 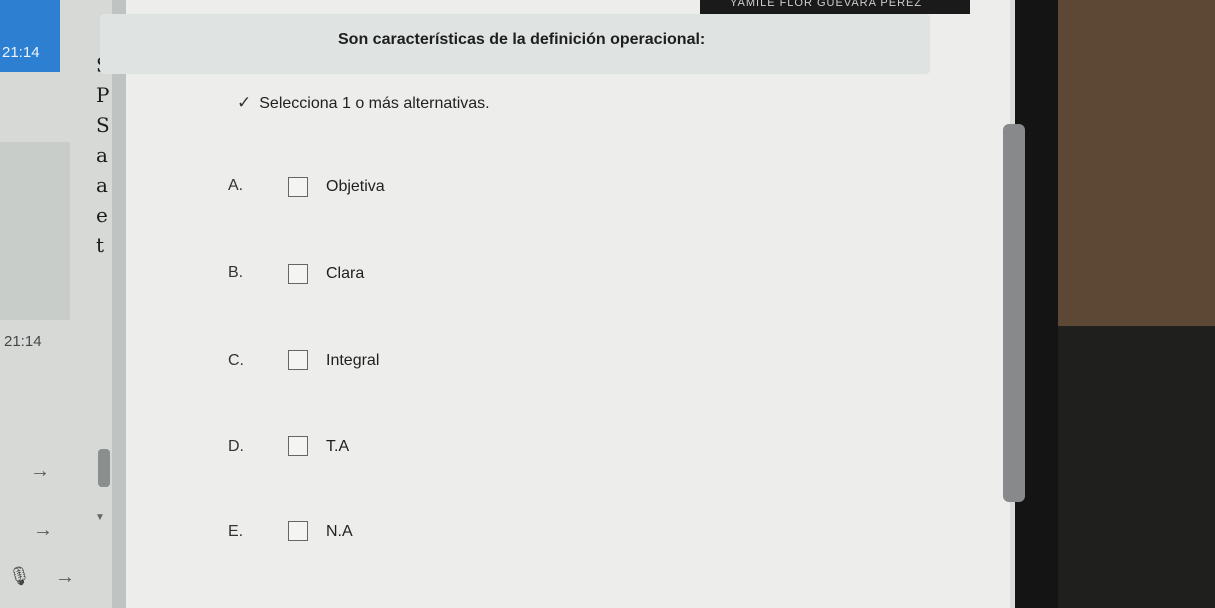 I want to click on partial-letter: t, so click(x=100, y=245).